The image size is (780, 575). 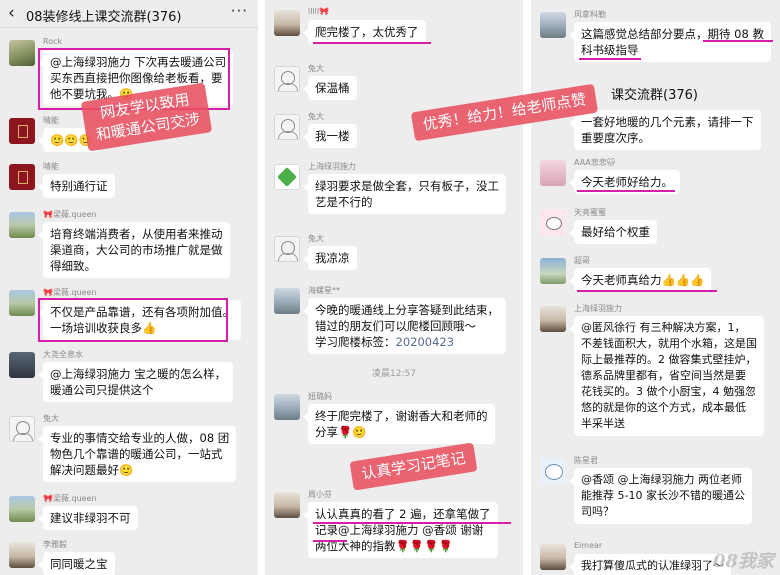 I want to click on message-bubble: 我凉凉, so click(x=330, y=258).